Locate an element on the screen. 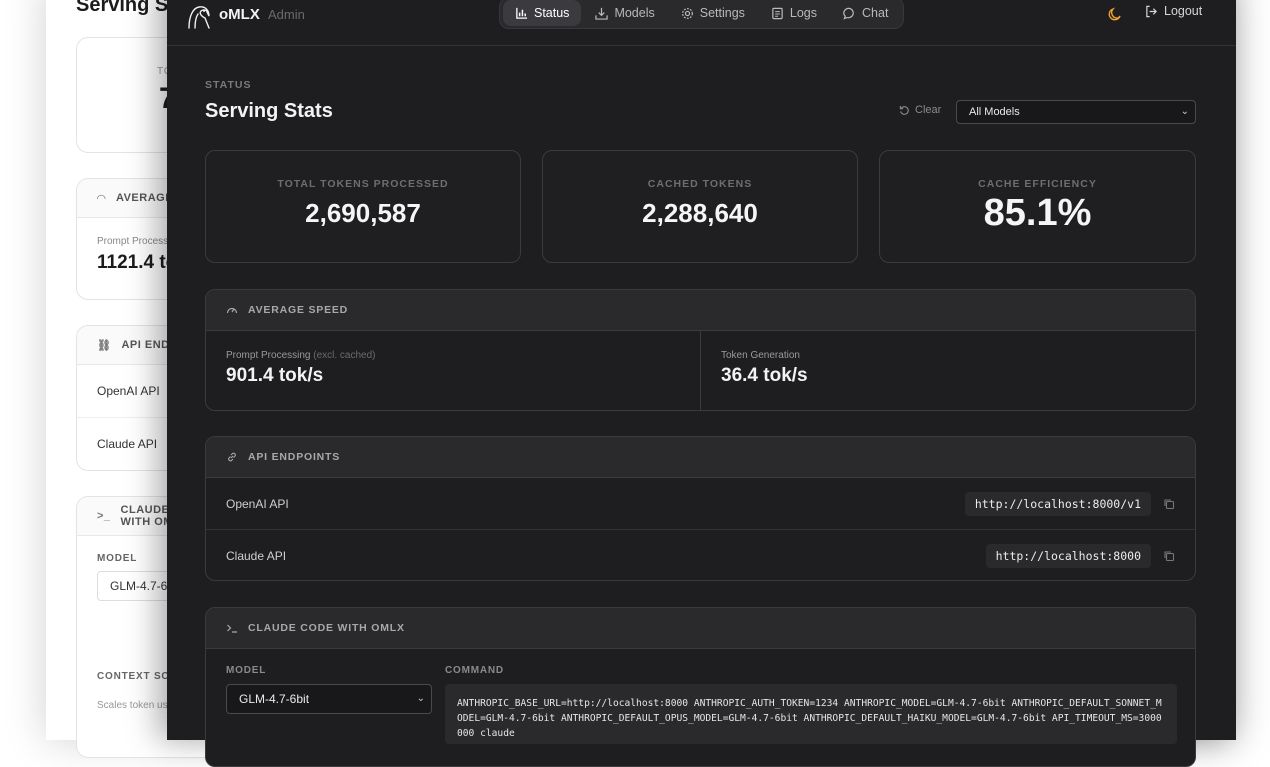  gear-icon is located at coordinates (687, 13).